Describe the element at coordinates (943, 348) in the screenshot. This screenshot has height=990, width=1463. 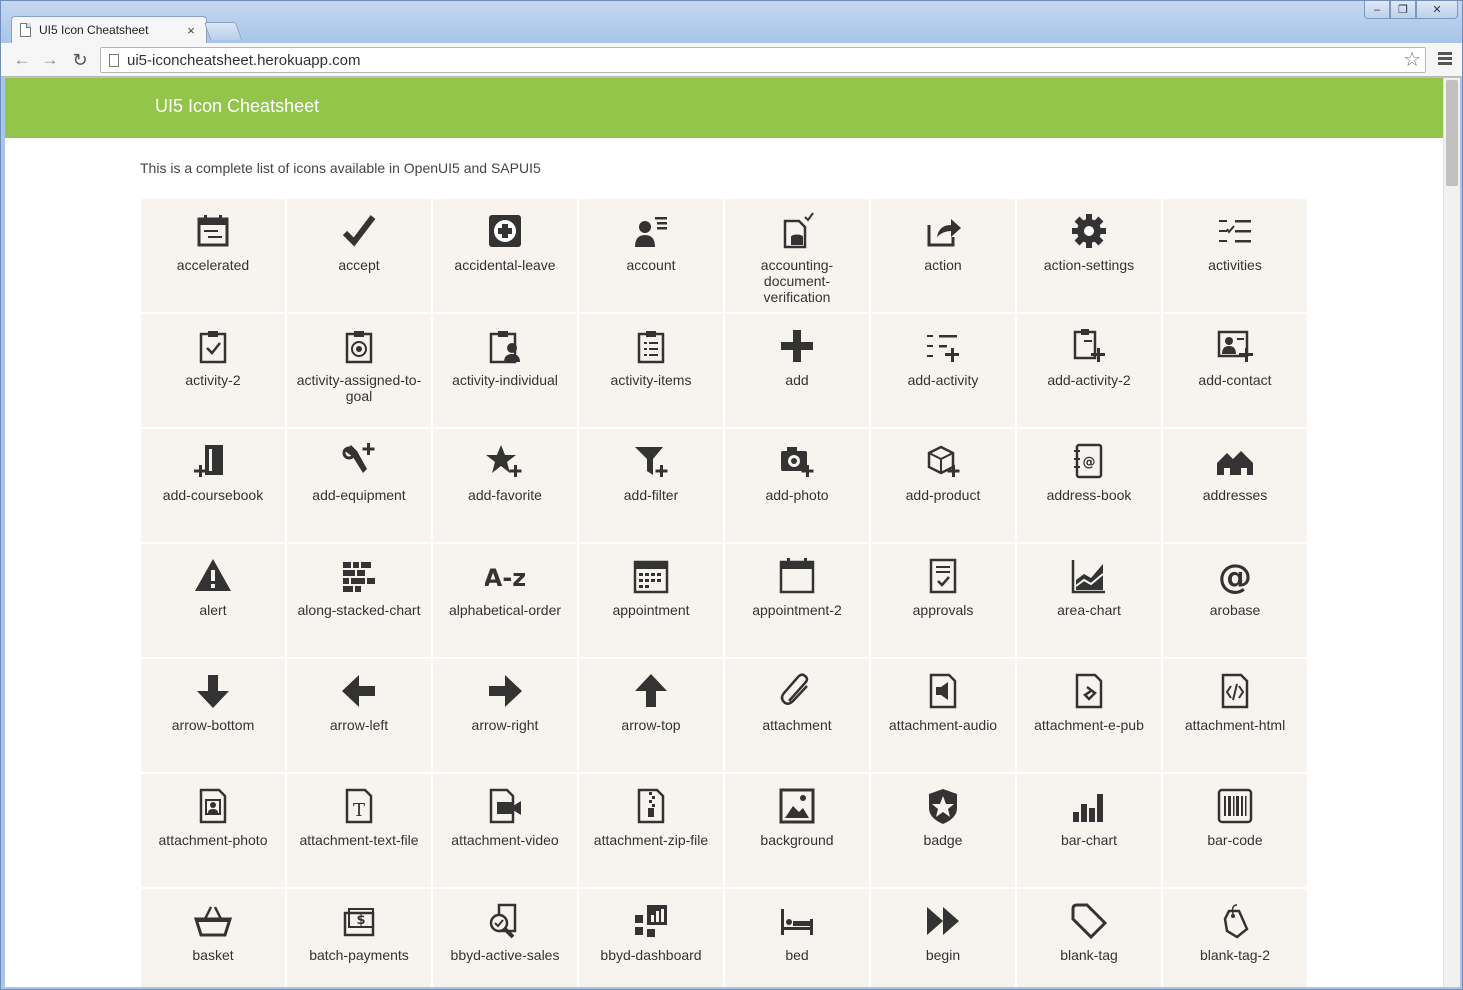
I see `add-activity-icon` at that location.